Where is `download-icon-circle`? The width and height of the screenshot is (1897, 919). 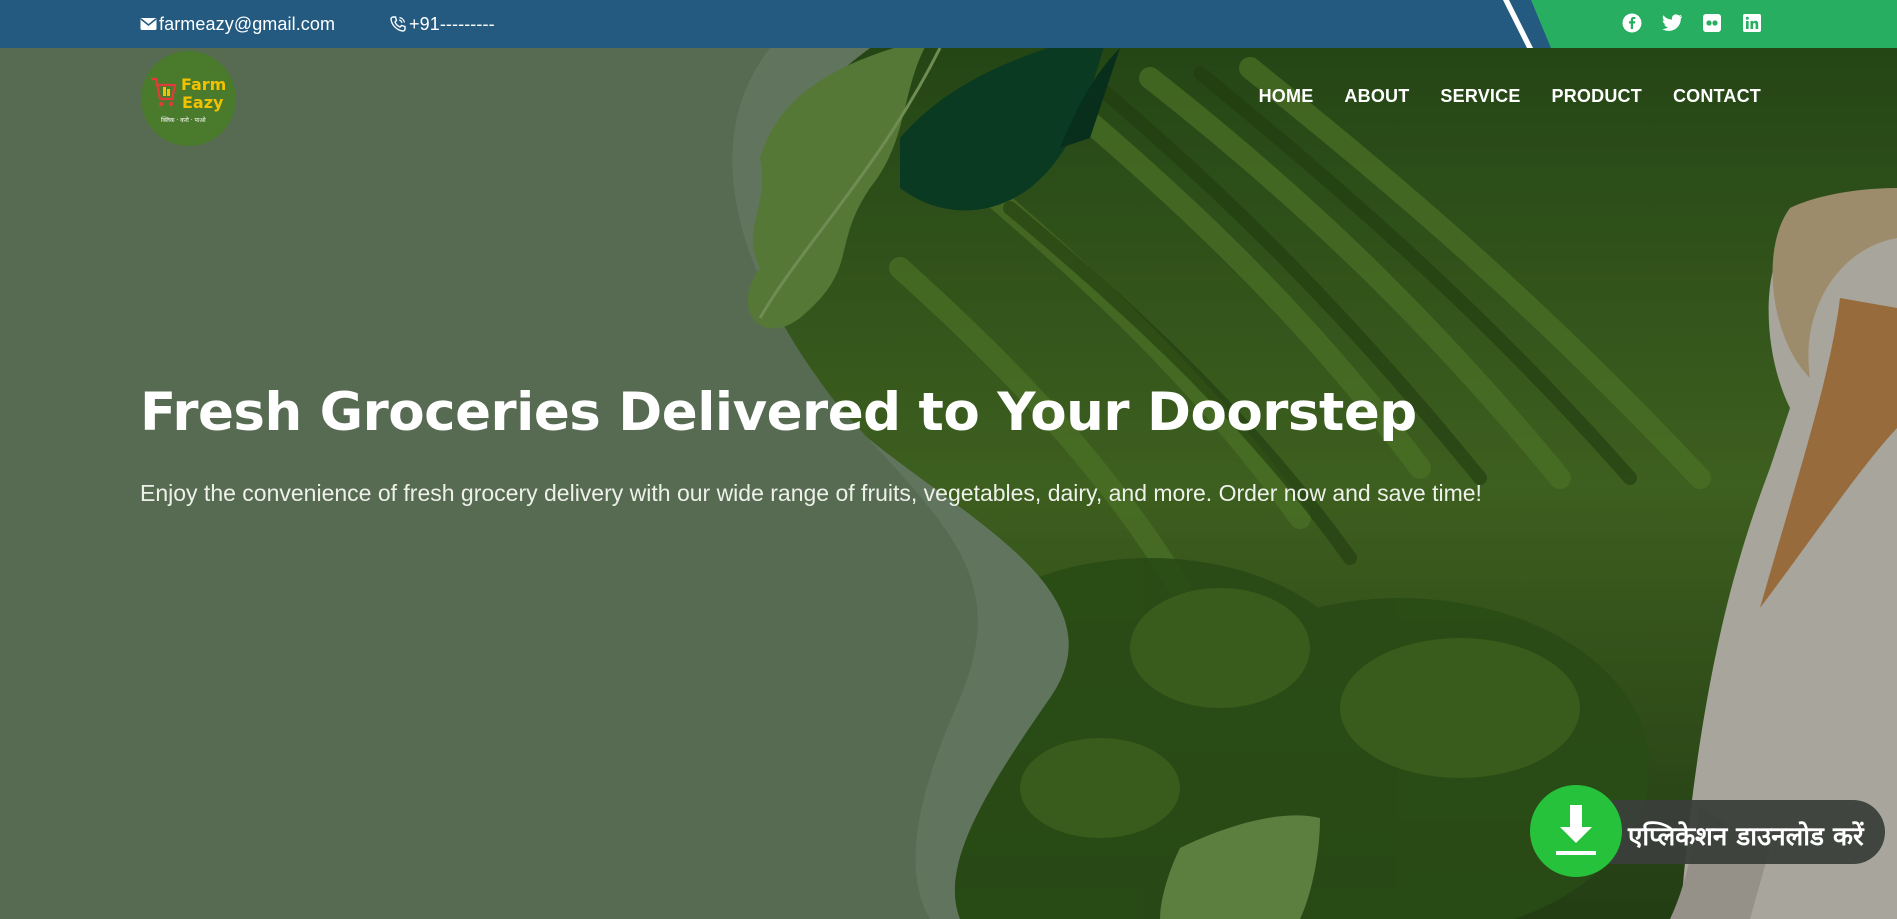 download-icon-circle is located at coordinates (1576, 831).